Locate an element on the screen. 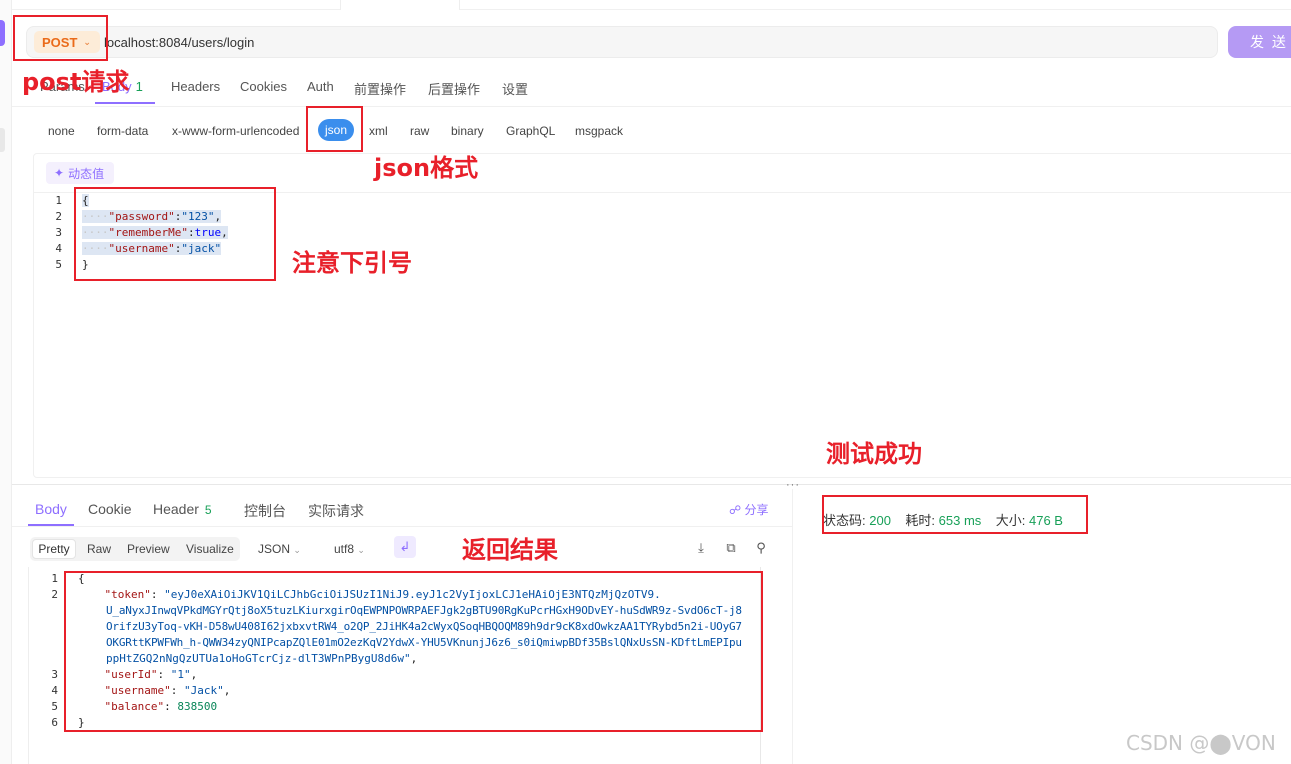  resp-tab-header: Header 5 is located at coordinates (182, 509).